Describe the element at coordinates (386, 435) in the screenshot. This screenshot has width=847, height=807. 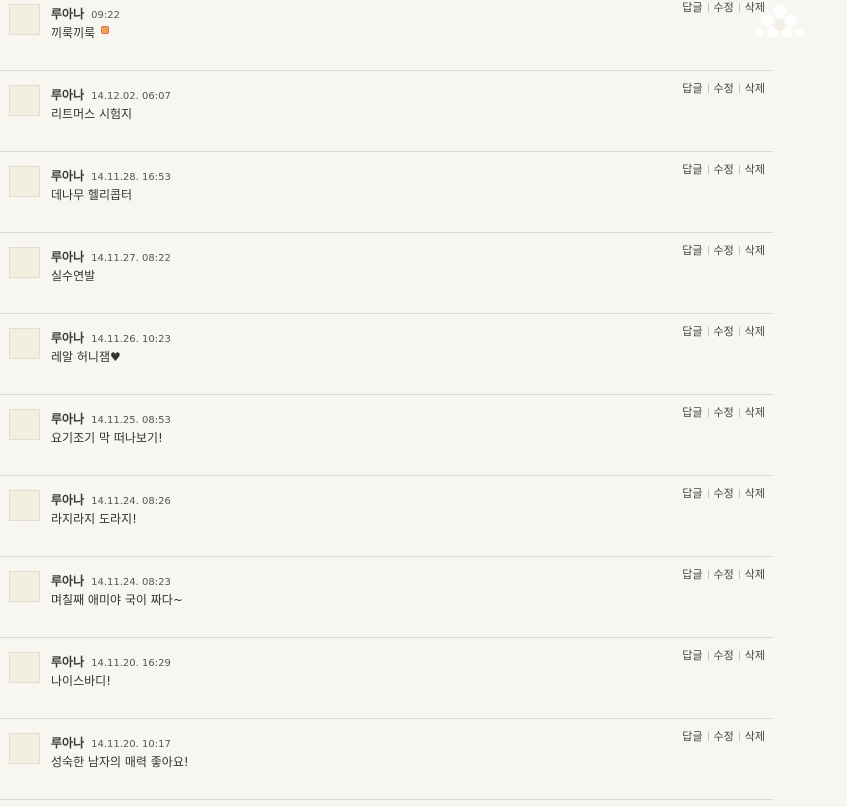
I see `comment-item: 루아나 14.11.25. 08:53 요기조기 막 떠나보기! 답글 수정 삭제` at that location.